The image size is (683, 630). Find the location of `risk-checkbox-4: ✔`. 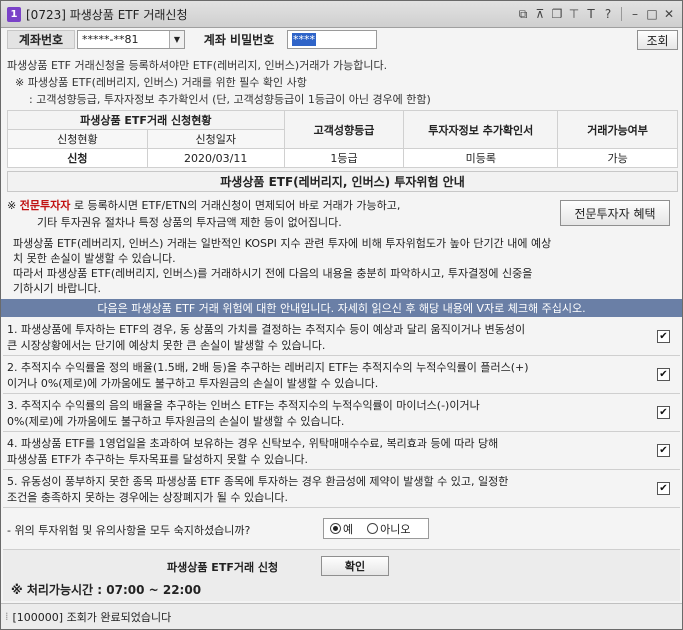

risk-checkbox-4: ✔ is located at coordinates (663, 450).